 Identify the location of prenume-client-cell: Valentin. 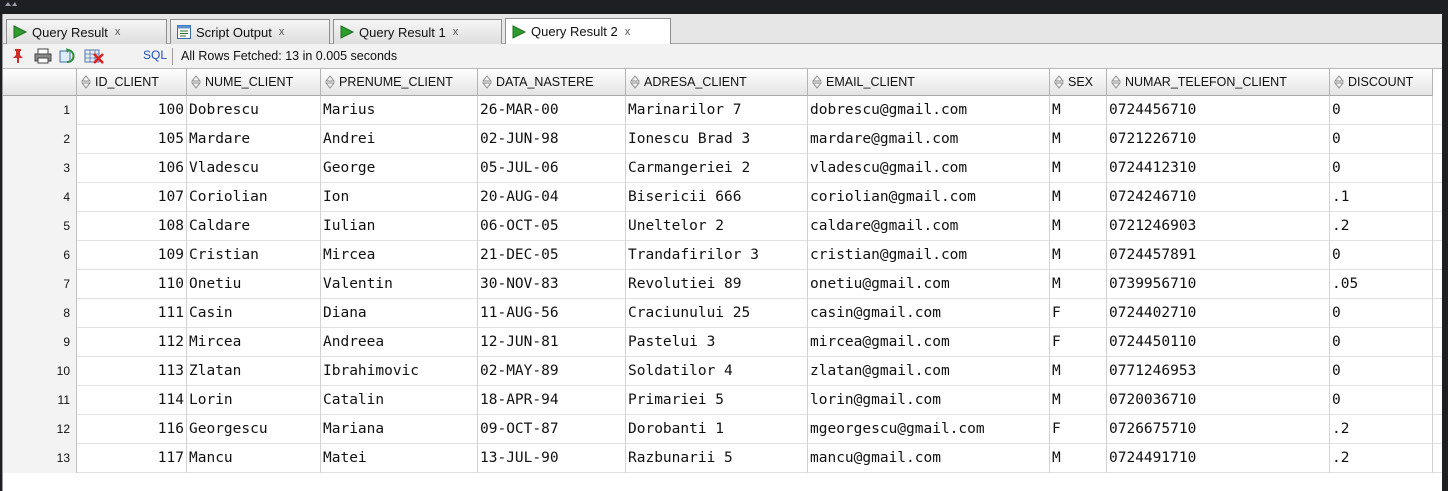
(399, 284).